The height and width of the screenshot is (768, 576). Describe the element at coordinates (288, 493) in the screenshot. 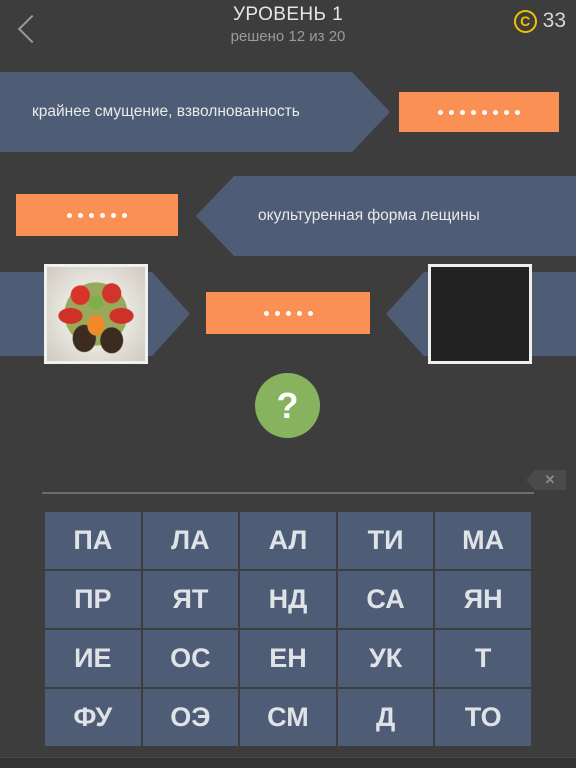

I see `grid-divider` at that location.